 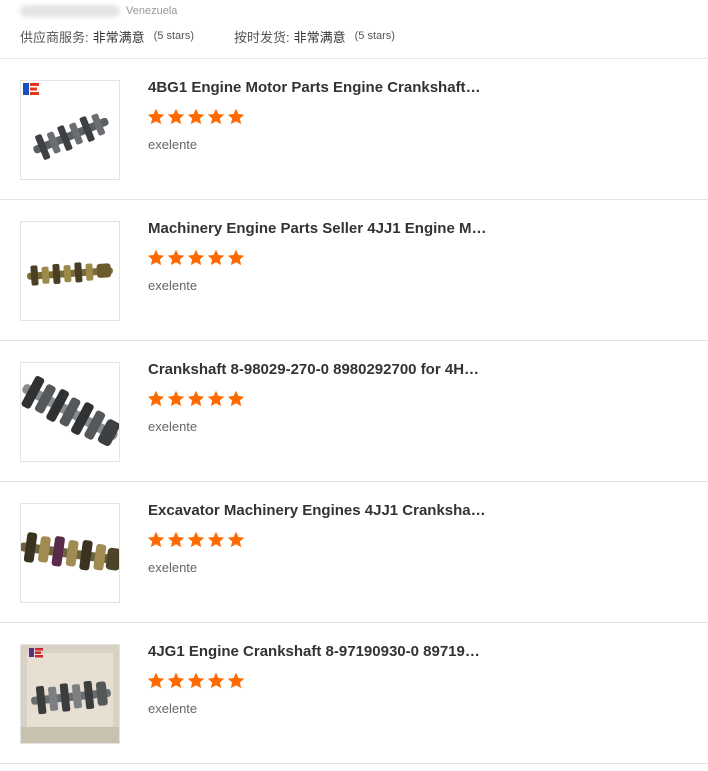 I want to click on on-time-shipping-rating: 按时发货: 非常满意 (5 stars), so click(x=314, y=36).